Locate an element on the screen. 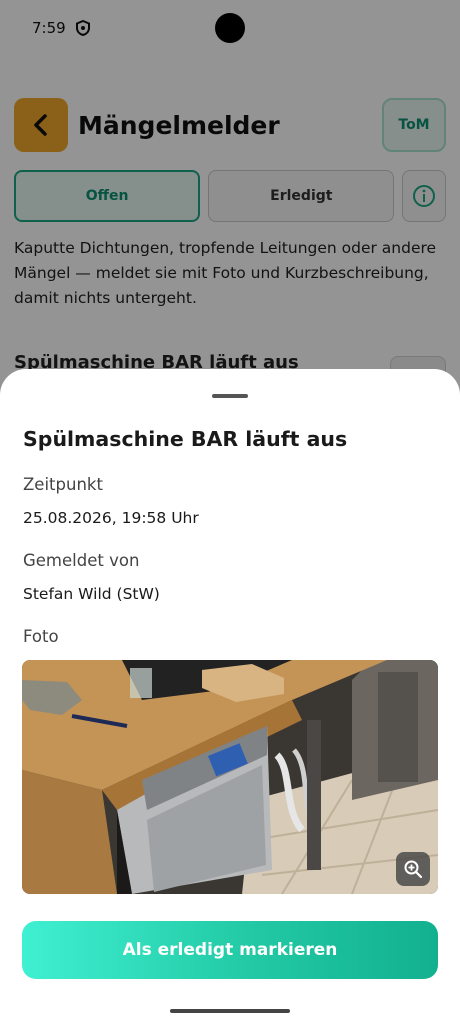 This screenshot has height=1024, width=460. home-indicator is located at coordinates (230, 1011).